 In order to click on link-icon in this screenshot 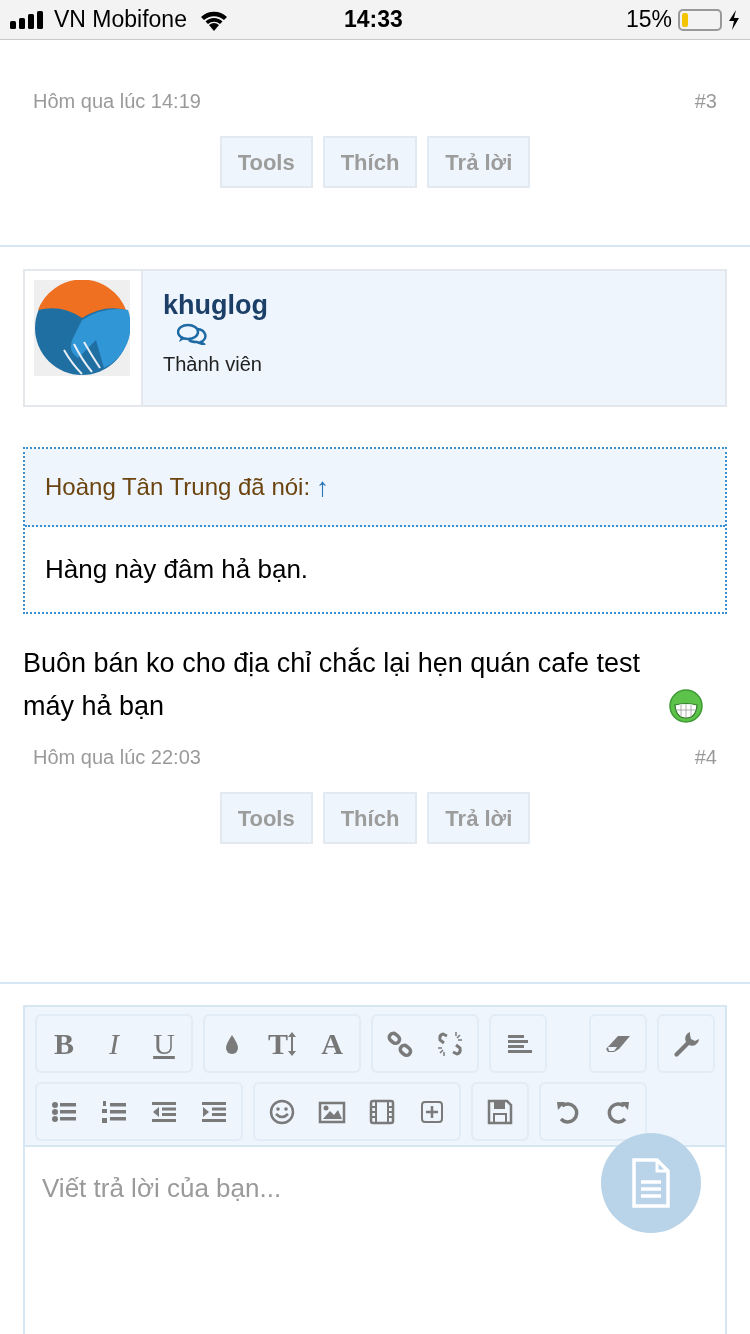, I will do `click(400, 1043)`.